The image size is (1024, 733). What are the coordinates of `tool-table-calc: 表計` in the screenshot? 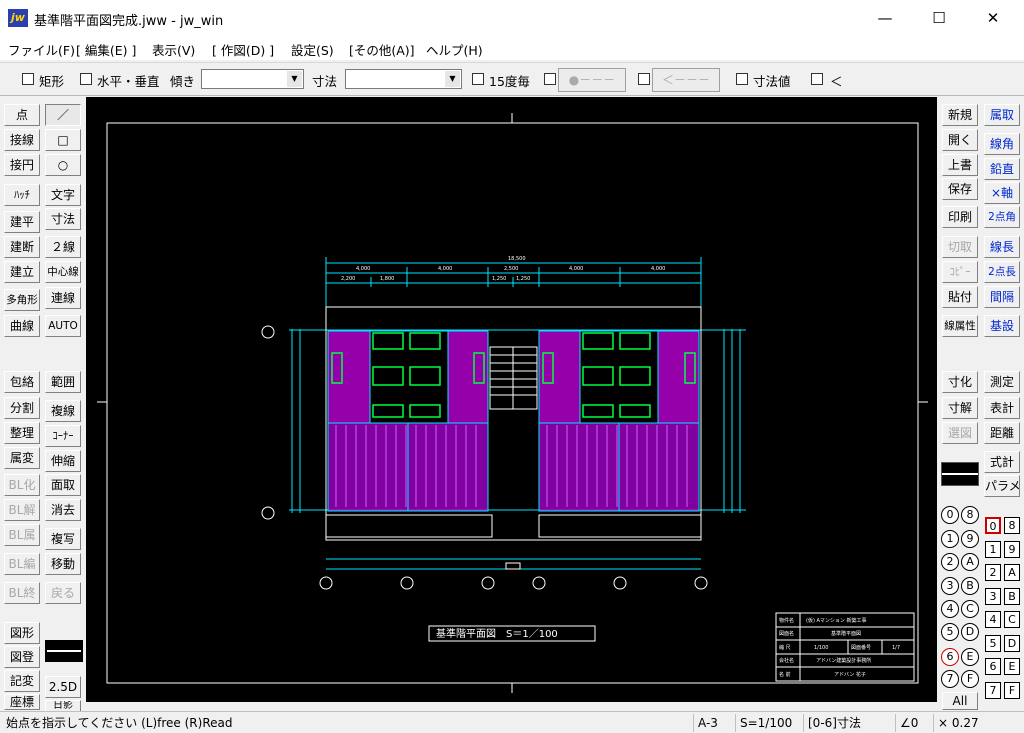 It's located at (1002, 408).